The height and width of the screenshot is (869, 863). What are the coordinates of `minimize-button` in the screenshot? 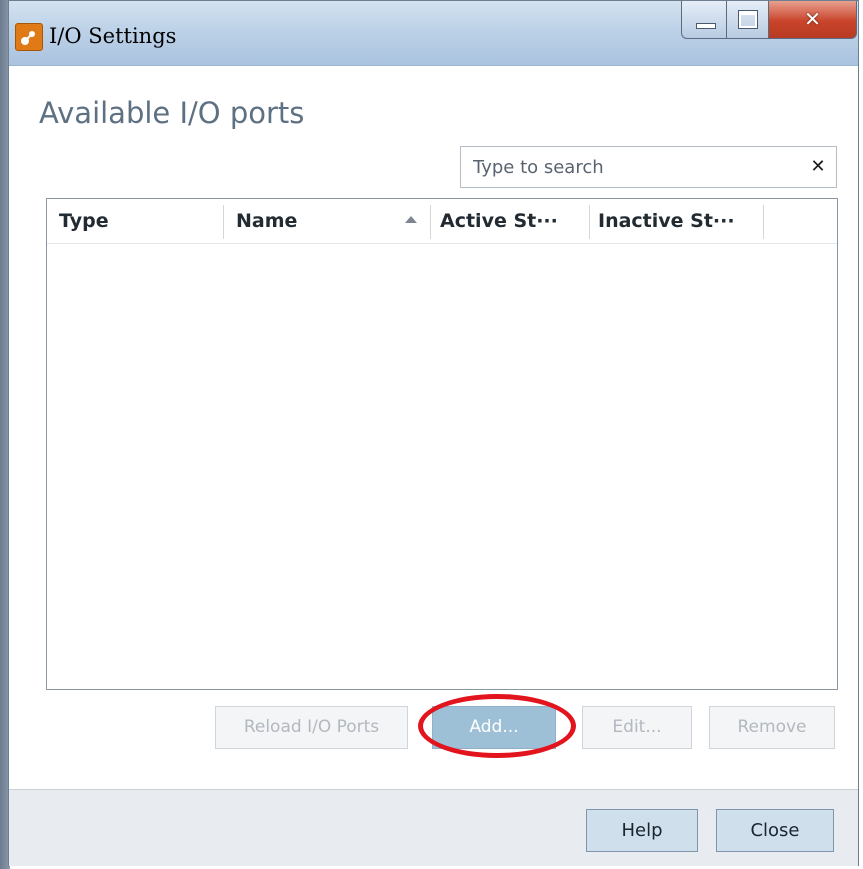 It's located at (704, 20).